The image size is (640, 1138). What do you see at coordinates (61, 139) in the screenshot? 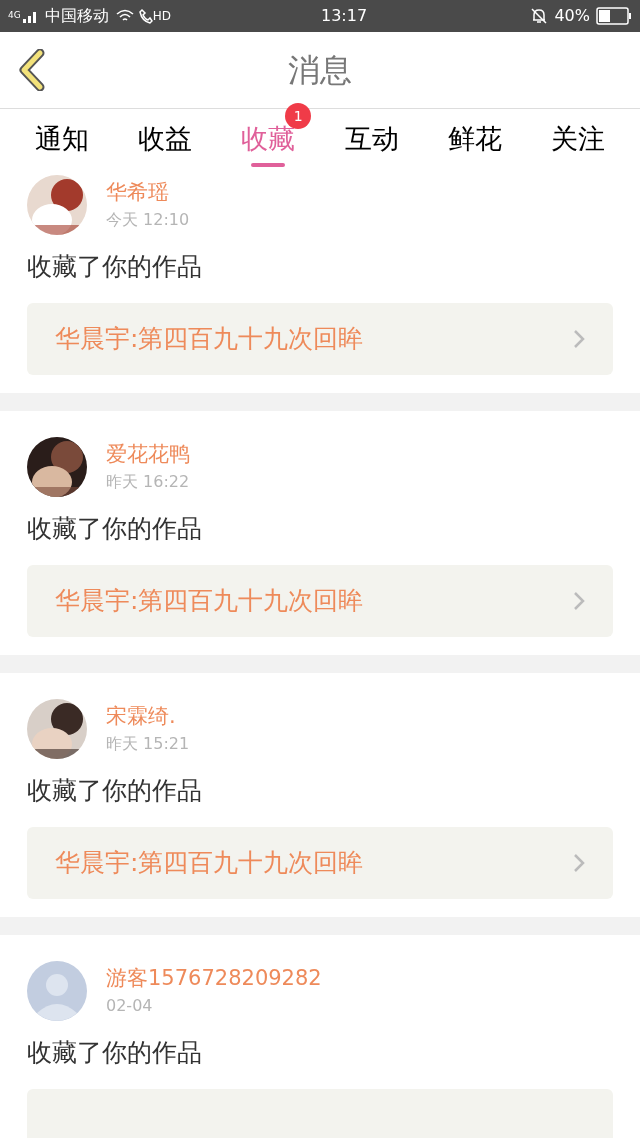
I see `tab: 通知` at bounding box center [61, 139].